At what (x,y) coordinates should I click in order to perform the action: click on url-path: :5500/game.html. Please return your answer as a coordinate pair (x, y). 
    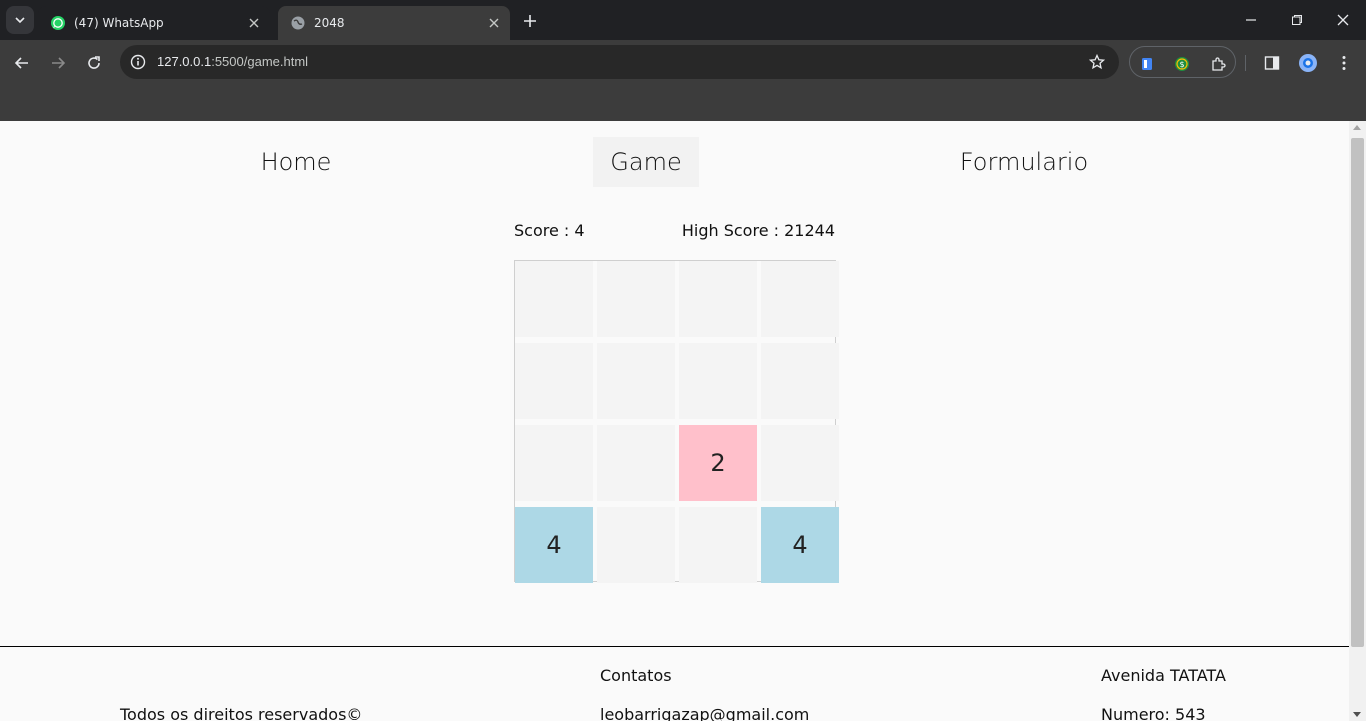
    Looking at the image, I should click on (260, 61).